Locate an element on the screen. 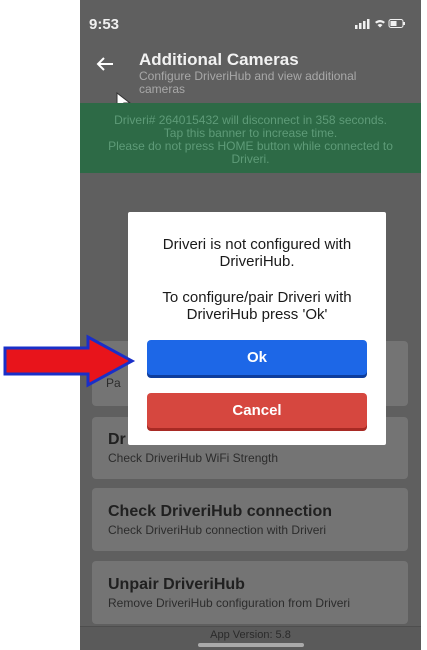 This screenshot has width=427, height=650. ok-button: Ok is located at coordinates (257, 357).